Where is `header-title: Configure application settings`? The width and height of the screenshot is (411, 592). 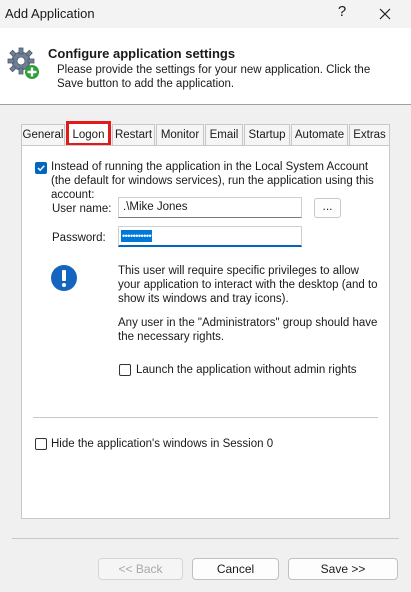
header-title: Configure application settings is located at coordinates (142, 53).